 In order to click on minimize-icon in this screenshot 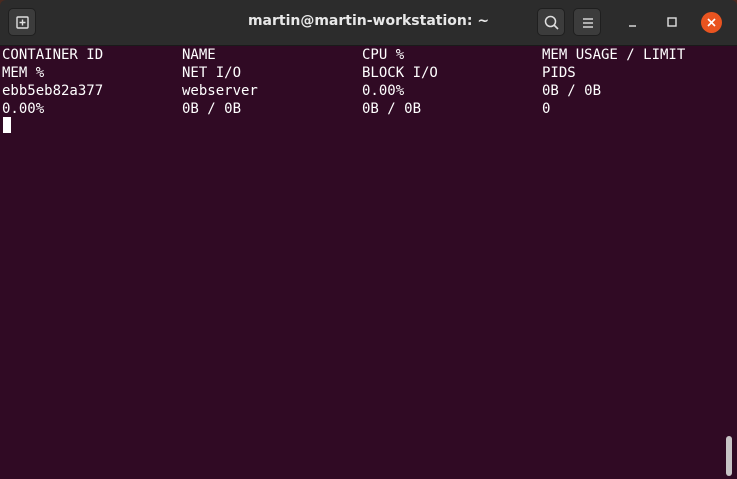, I will do `click(632, 26)`.